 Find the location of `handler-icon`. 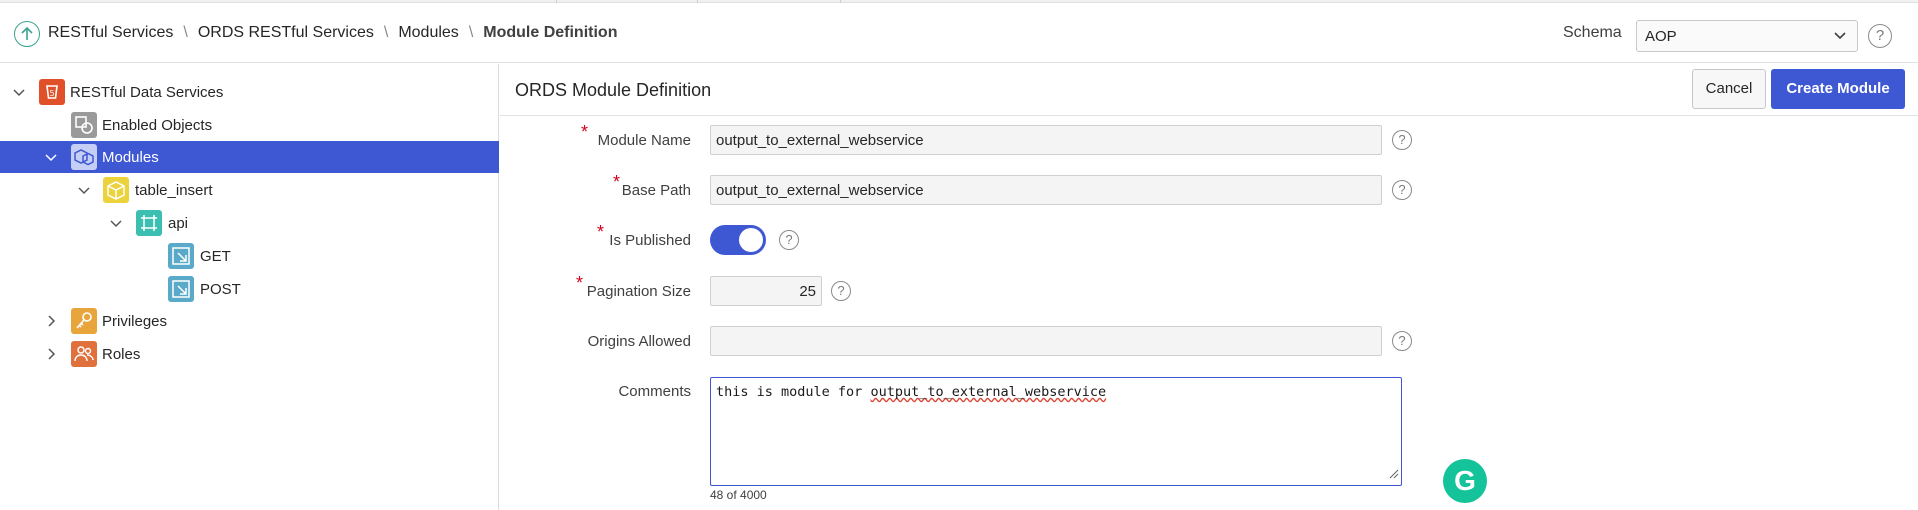

handler-icon is located at coordinates (149, 223).